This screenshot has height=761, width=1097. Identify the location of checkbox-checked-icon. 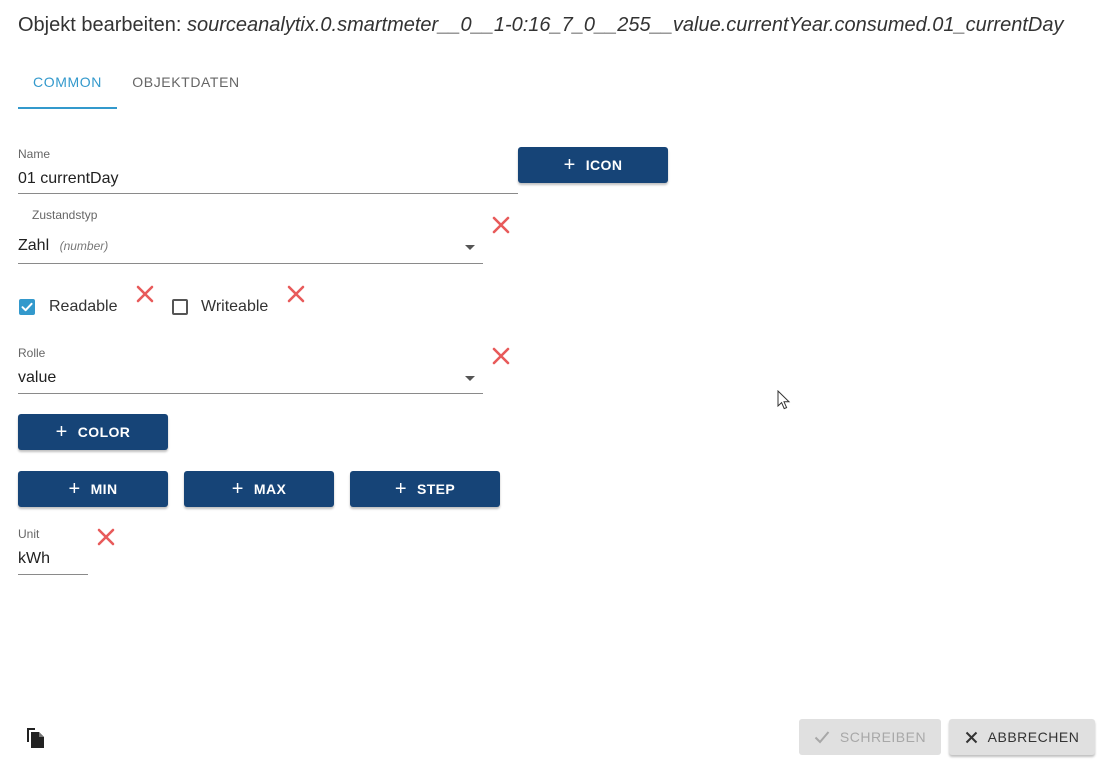
(27, 307).